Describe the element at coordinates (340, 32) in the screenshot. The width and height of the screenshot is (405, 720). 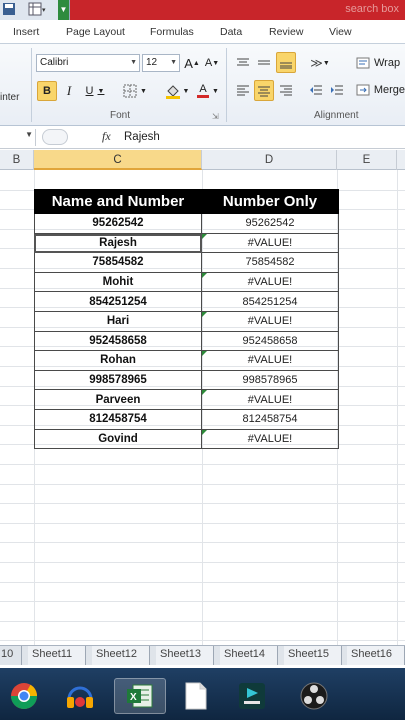
I see `tab-view: View` at that location.